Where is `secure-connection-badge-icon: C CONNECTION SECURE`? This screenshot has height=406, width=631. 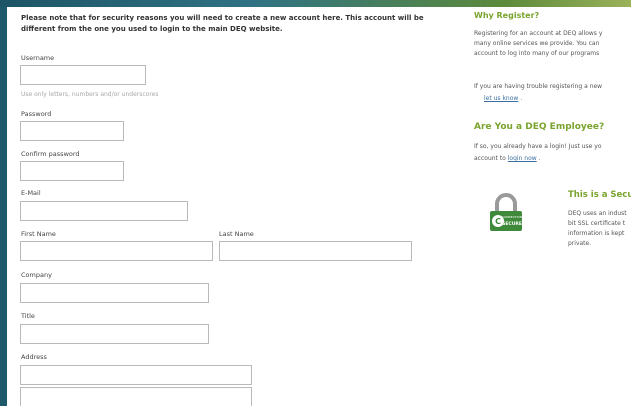 secure-connection-badge-icon: C CONNECTION SECURE is located at coordinates (506, 212).